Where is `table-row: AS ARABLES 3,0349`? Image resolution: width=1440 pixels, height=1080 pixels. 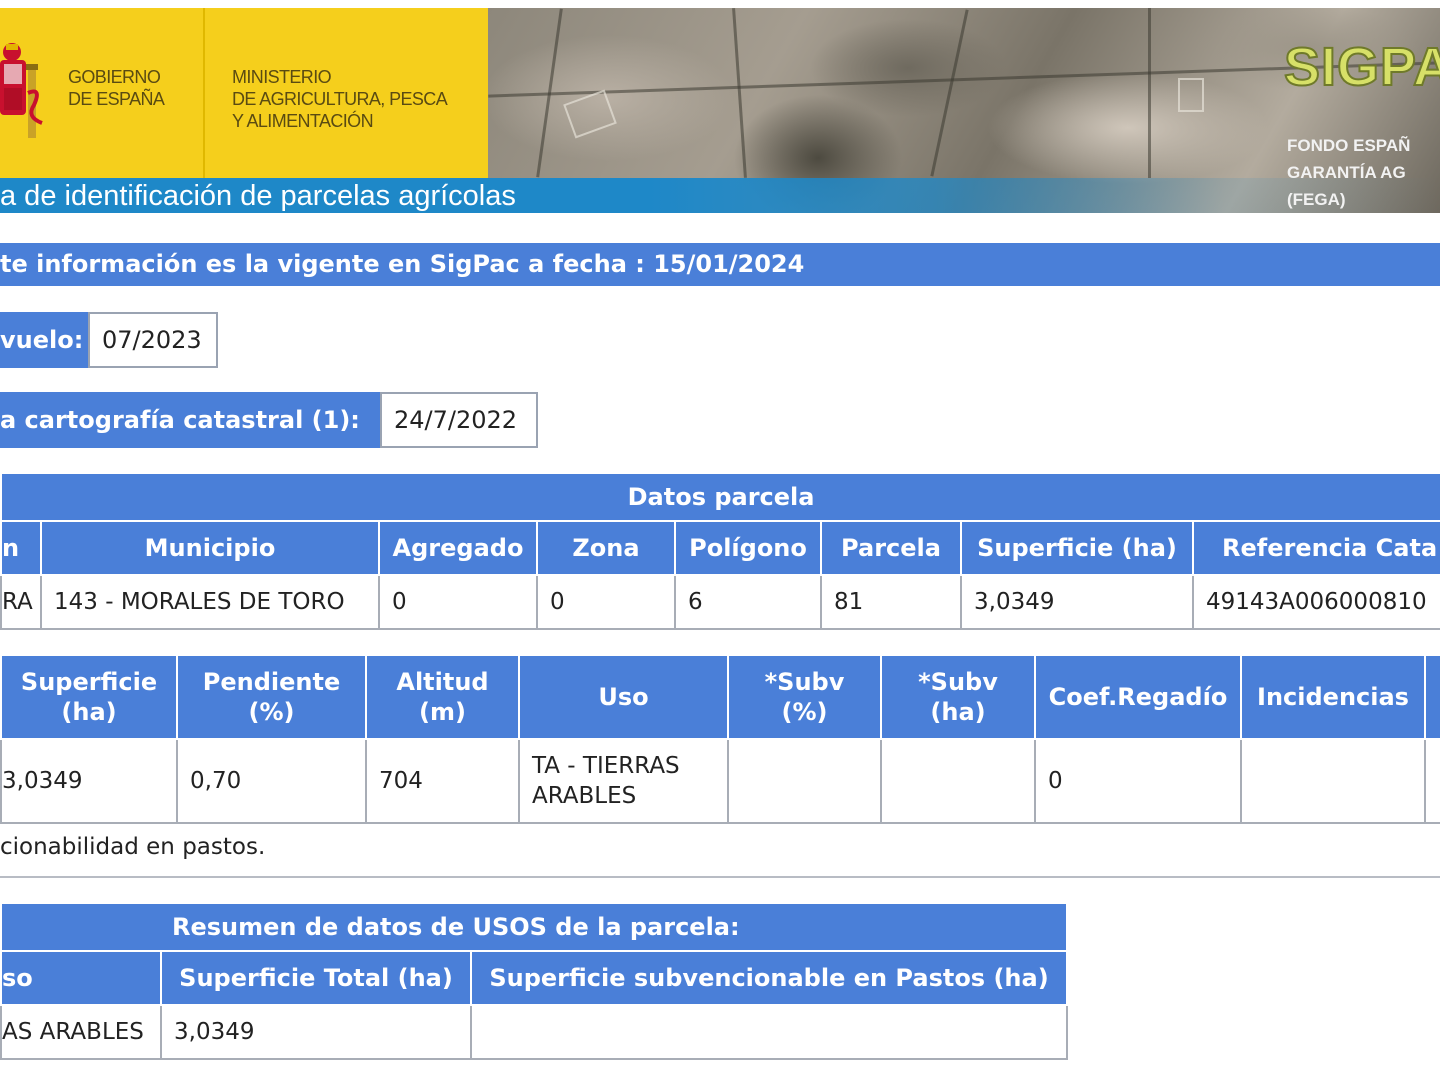 table-row: AS ARABLES 3,0349 is located at coordinates (534, 1032).